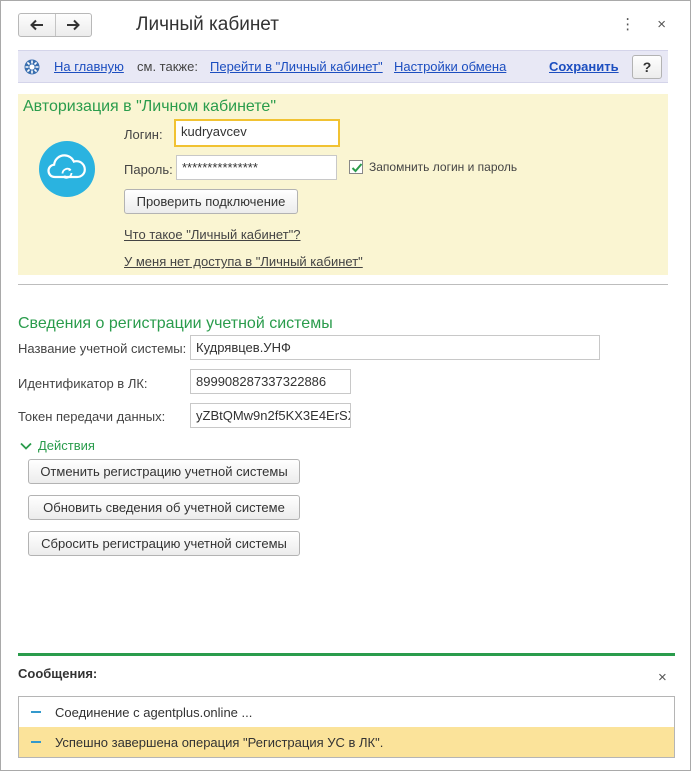  I want to click on remember-checkbox, so click(356, 167).